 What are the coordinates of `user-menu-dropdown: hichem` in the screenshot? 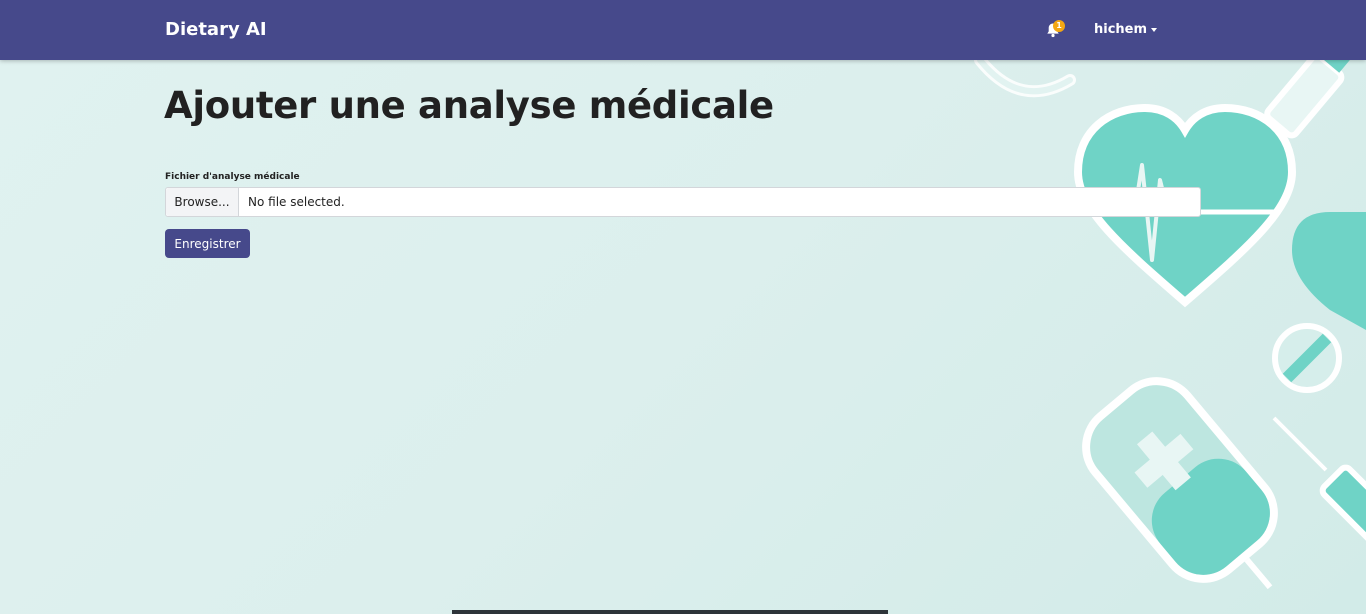 It's located at (1126, 29).